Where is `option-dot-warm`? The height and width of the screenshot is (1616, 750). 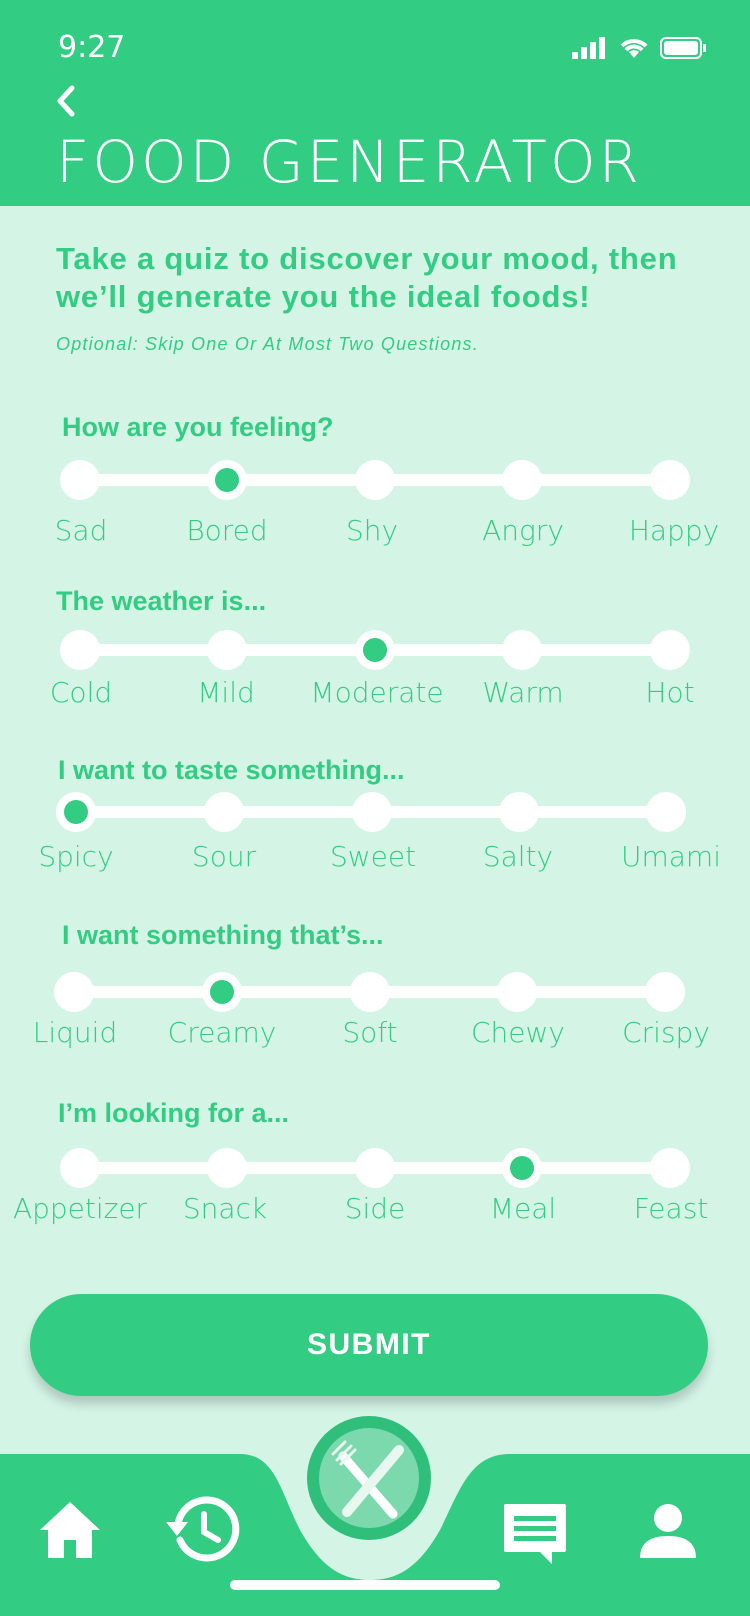 option-dot-warm is located at coordinates (522, 650).